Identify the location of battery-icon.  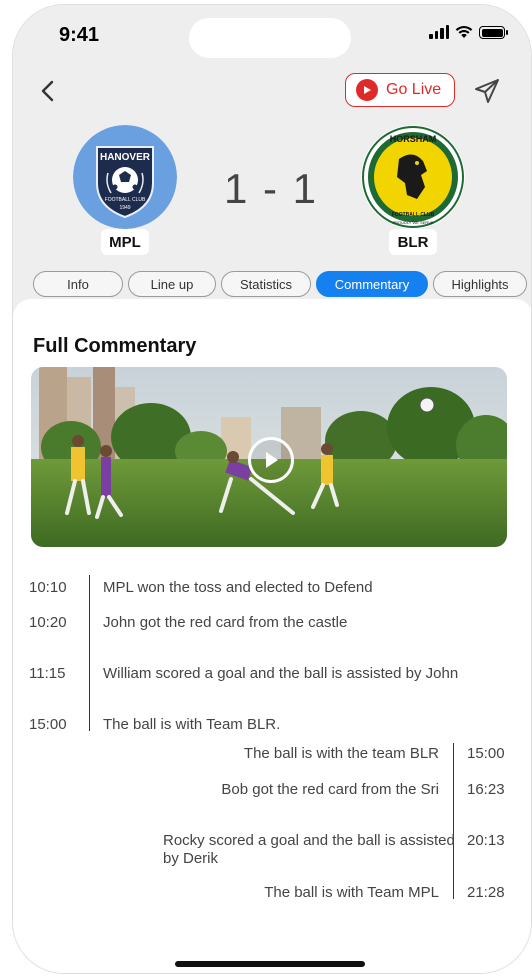
(493, 32).